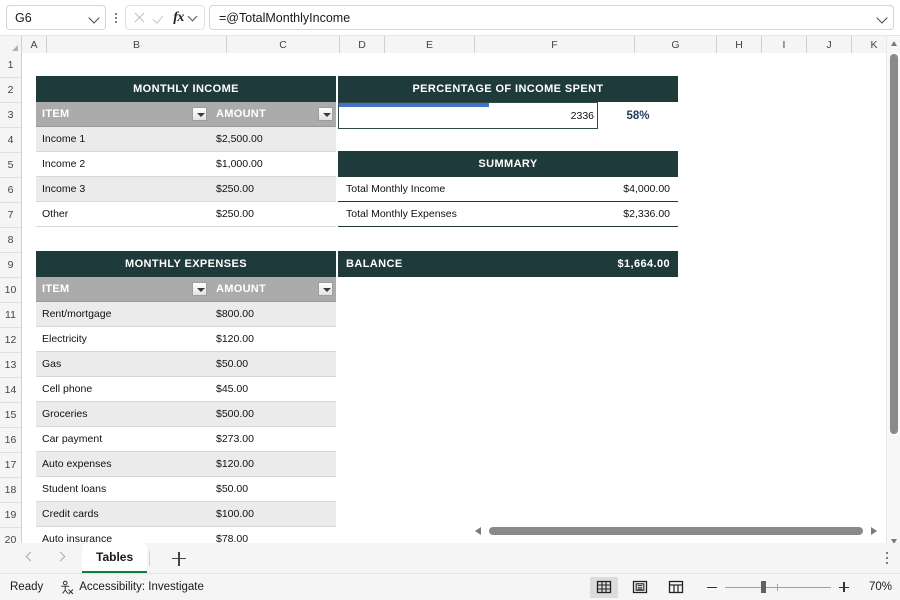 This screenshot has width=900, height=600. I want to click on column-header-row: ABCDEFGHIJKL, so click(450, 44).